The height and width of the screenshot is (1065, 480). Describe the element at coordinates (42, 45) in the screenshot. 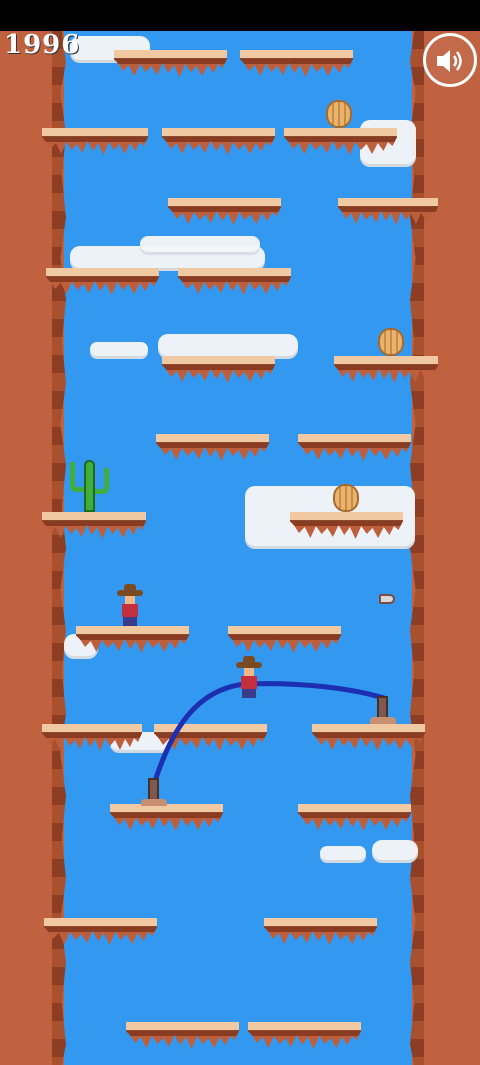

I see `score-counter: 1996` at that location.